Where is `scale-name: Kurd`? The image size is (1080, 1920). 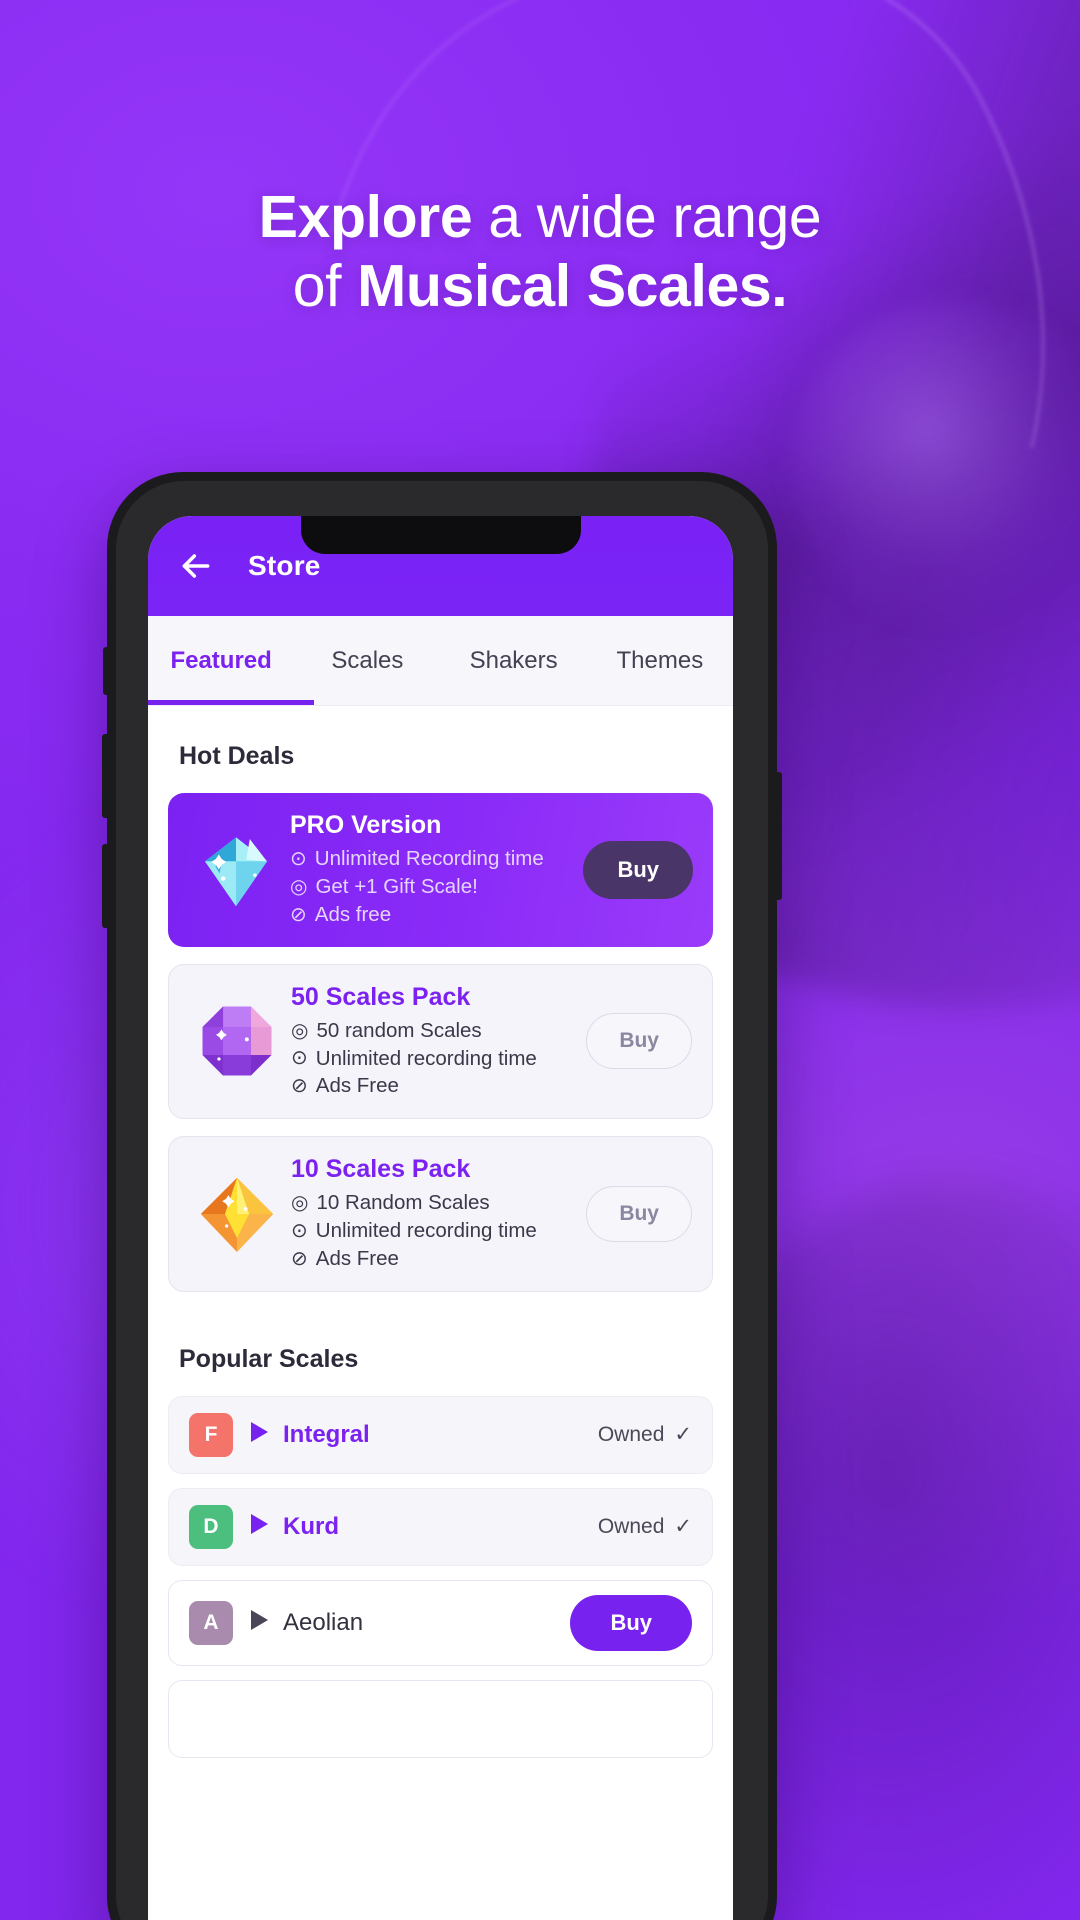
scale-name: Kurd is located at coordinates (311, 1526).